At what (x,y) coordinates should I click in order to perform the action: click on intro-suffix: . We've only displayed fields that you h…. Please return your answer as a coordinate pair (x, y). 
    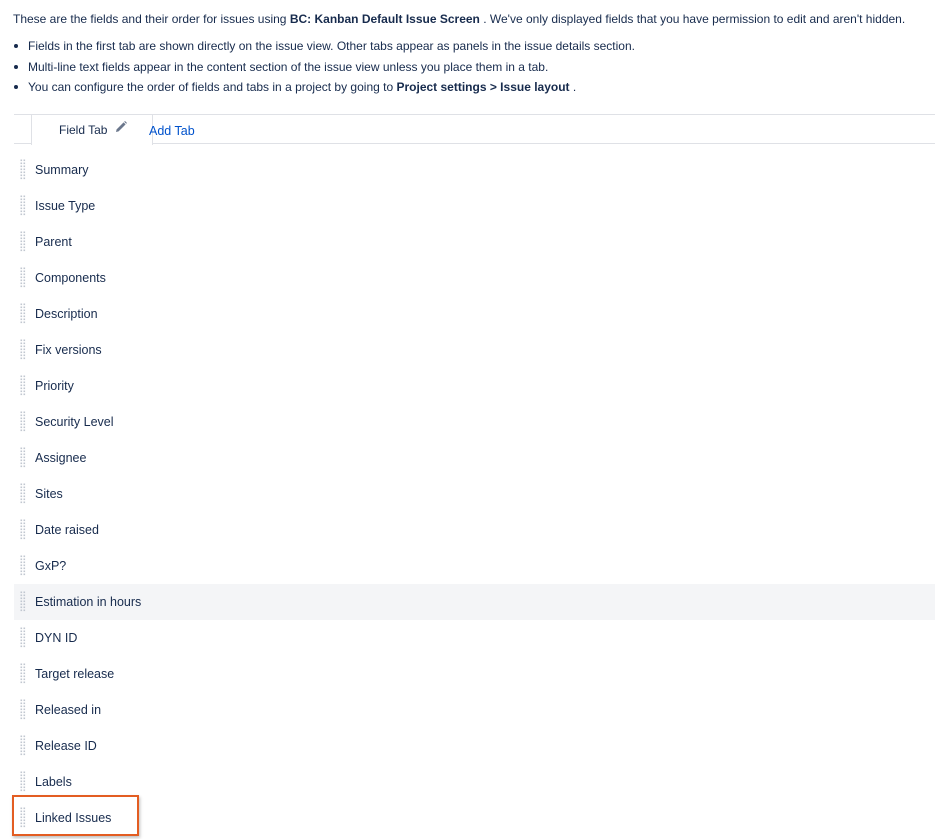
    Looking at the image, I should click on (694, 19).